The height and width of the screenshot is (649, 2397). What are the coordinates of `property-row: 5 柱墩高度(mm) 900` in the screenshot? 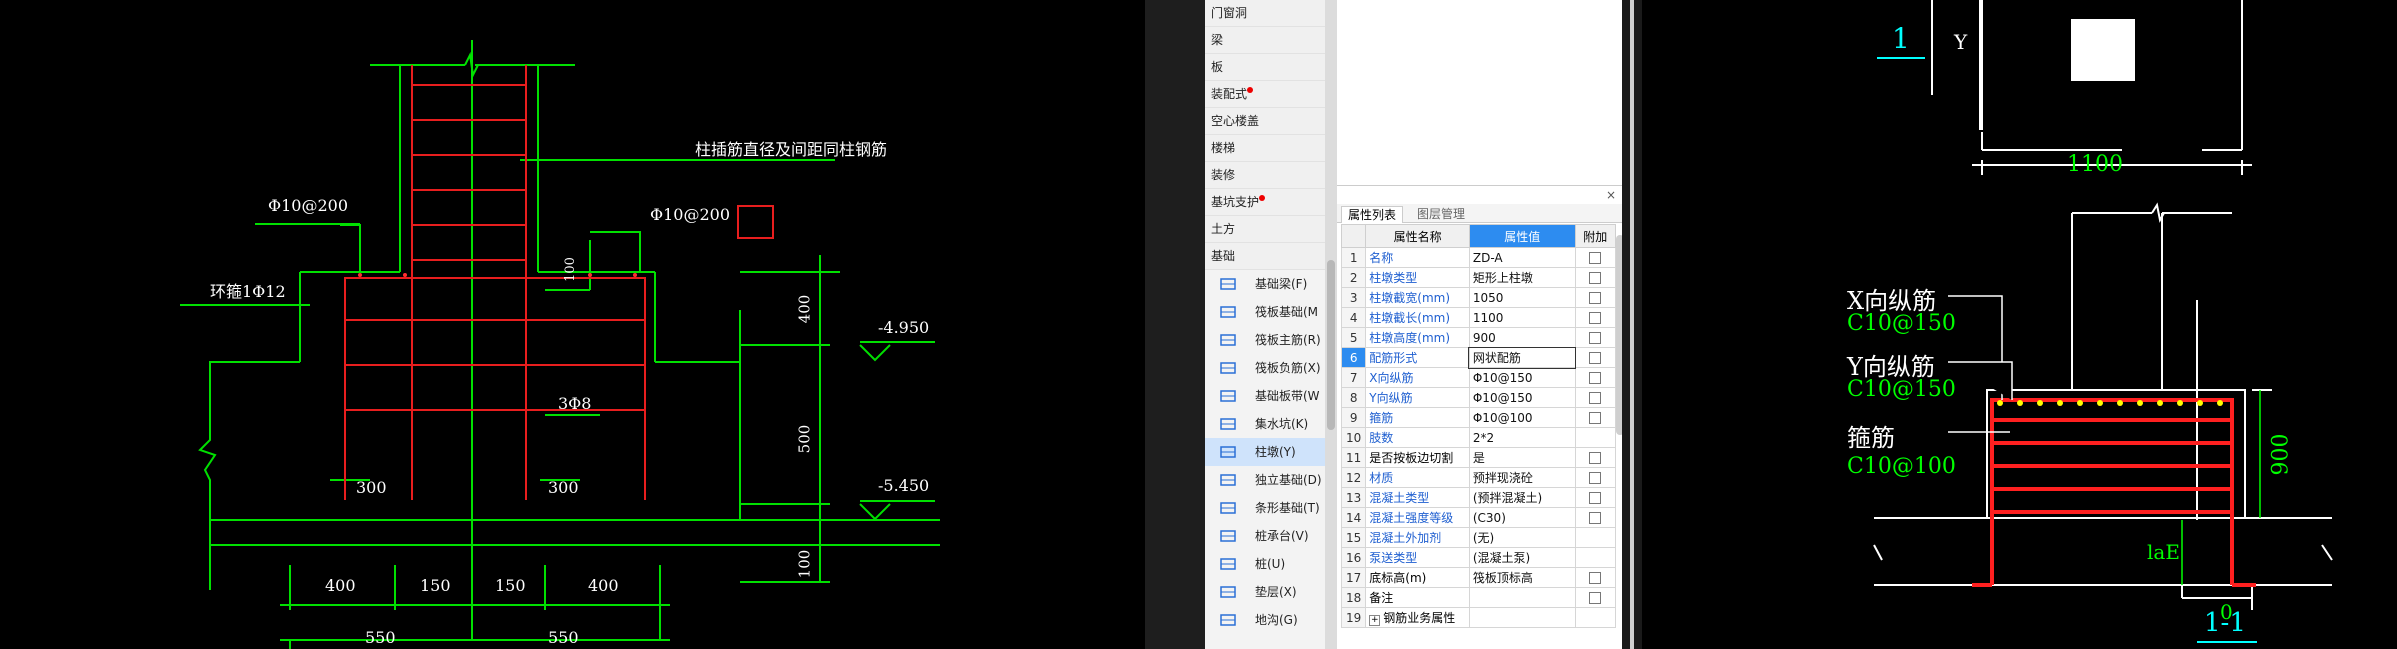 It's located at (1478, 337).